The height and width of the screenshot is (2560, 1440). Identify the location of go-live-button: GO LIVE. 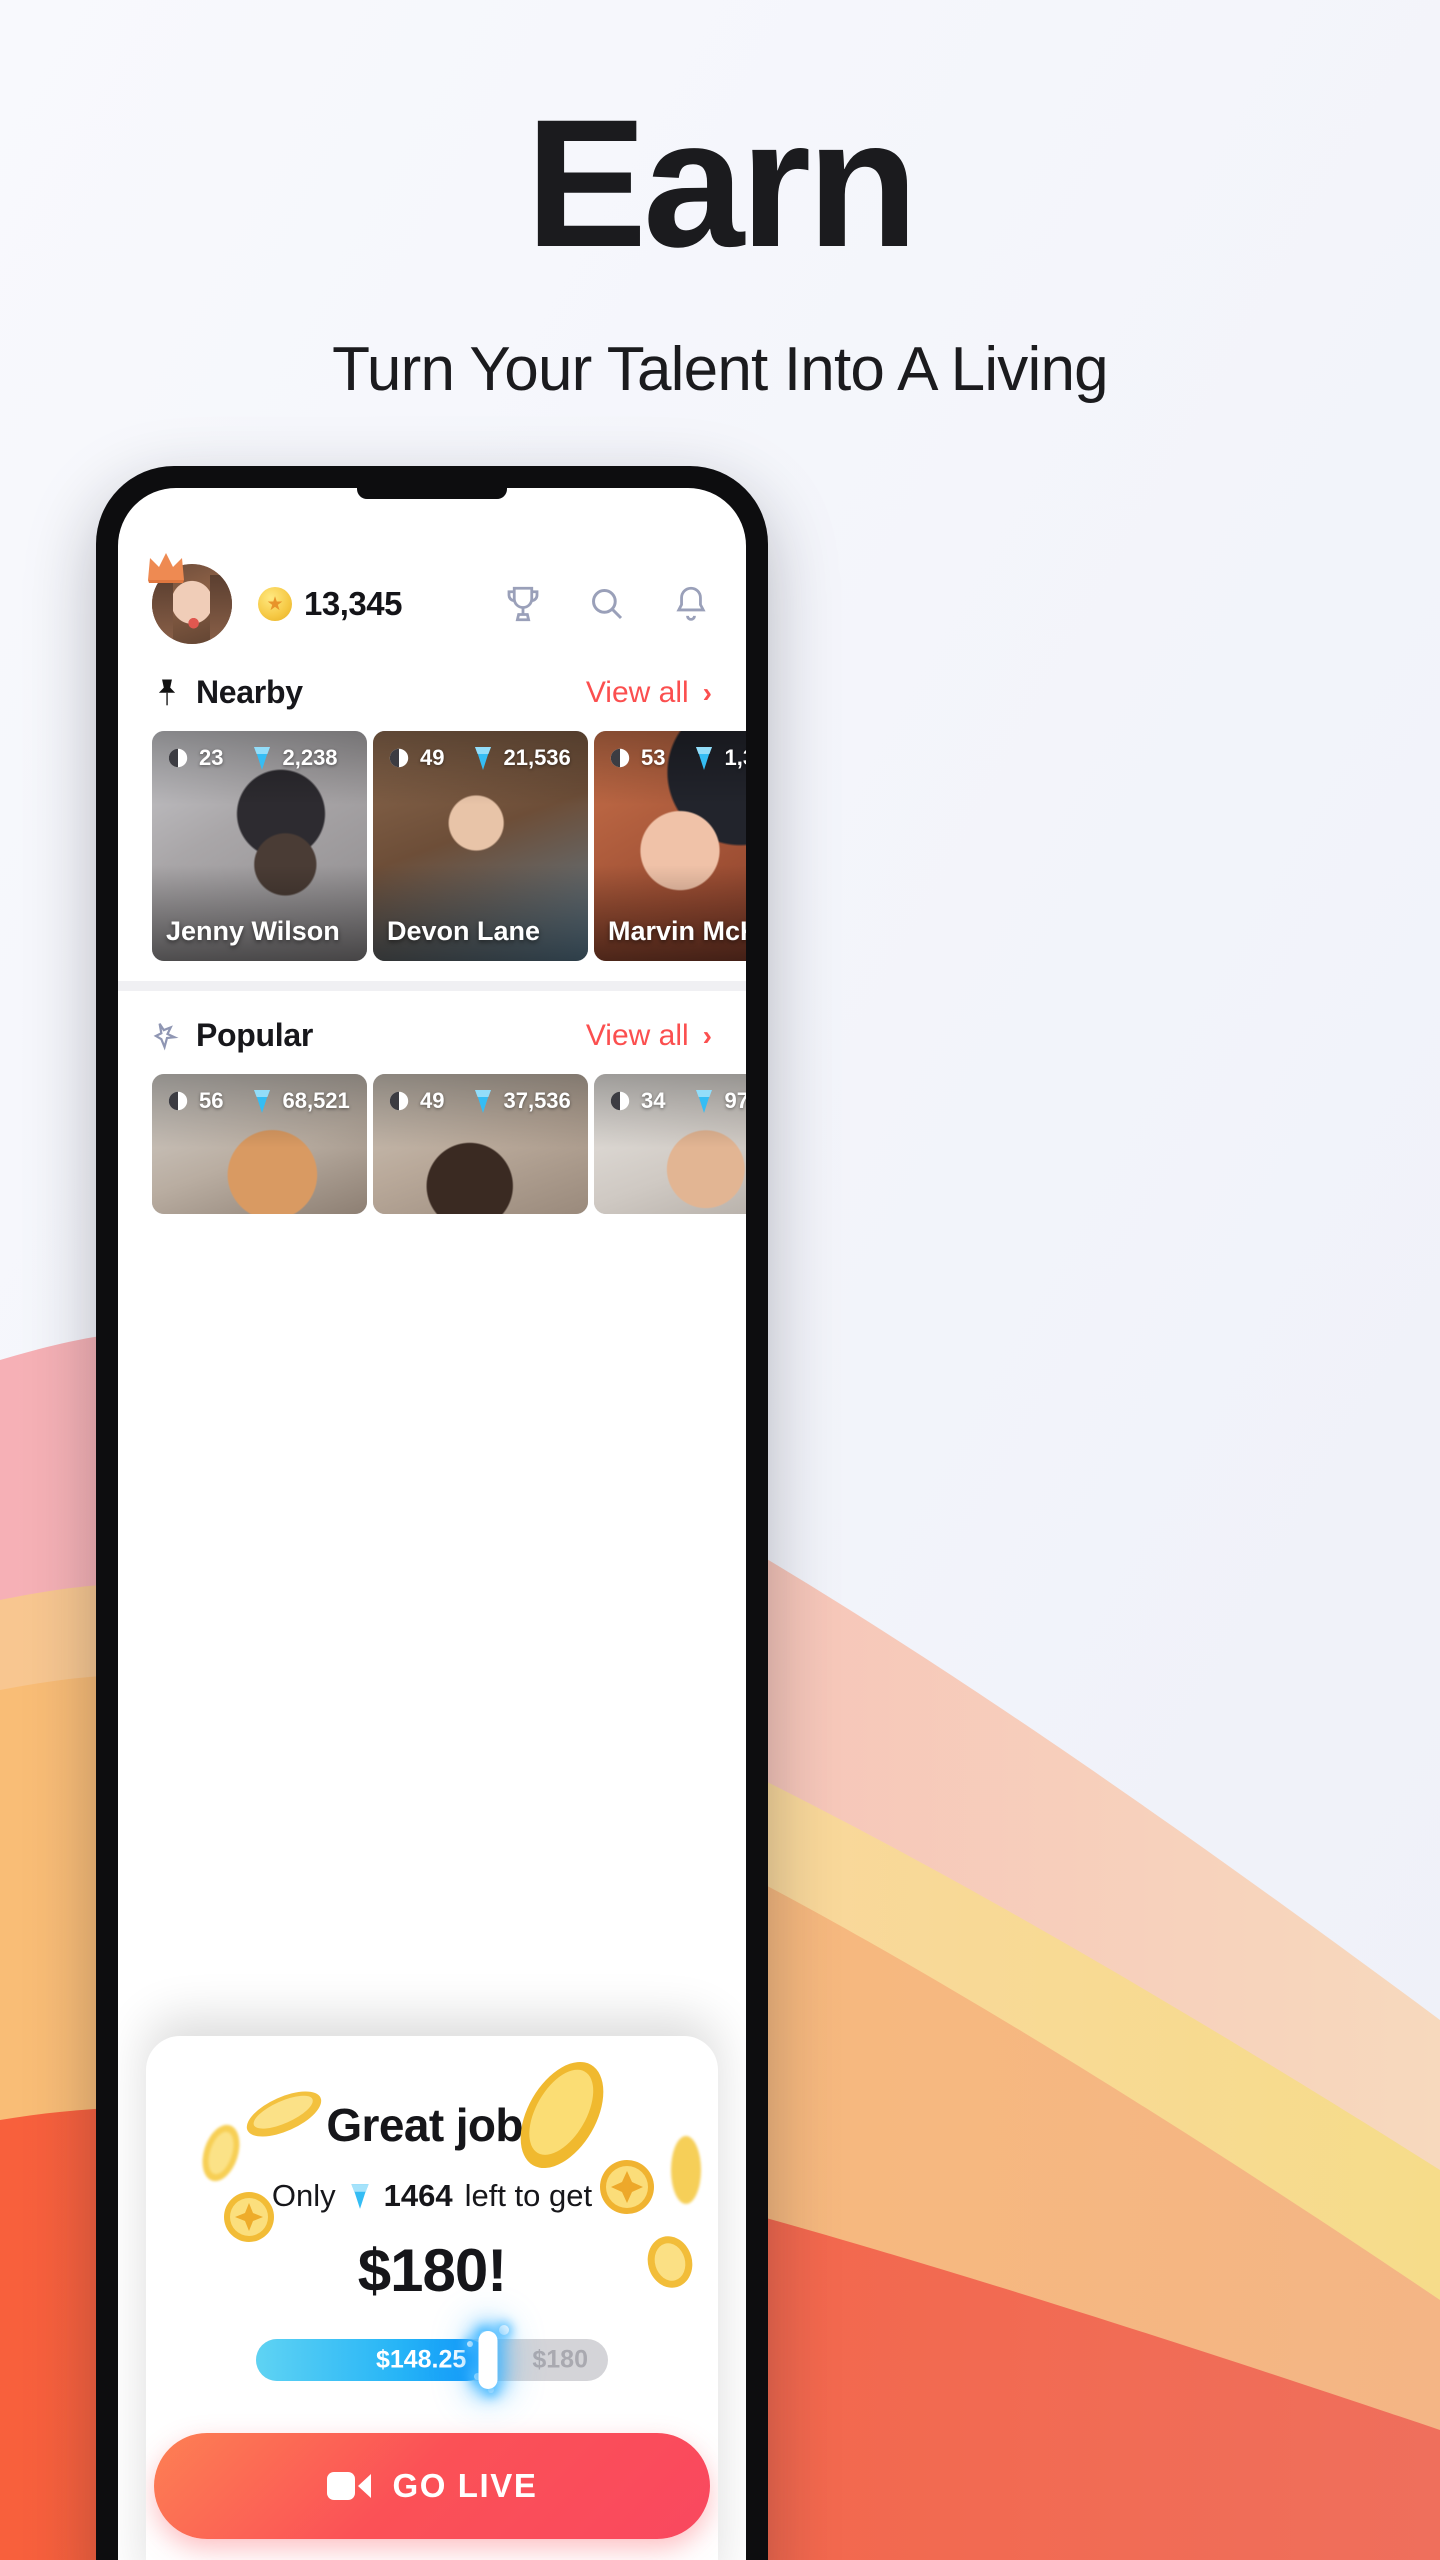
(432, 2486).